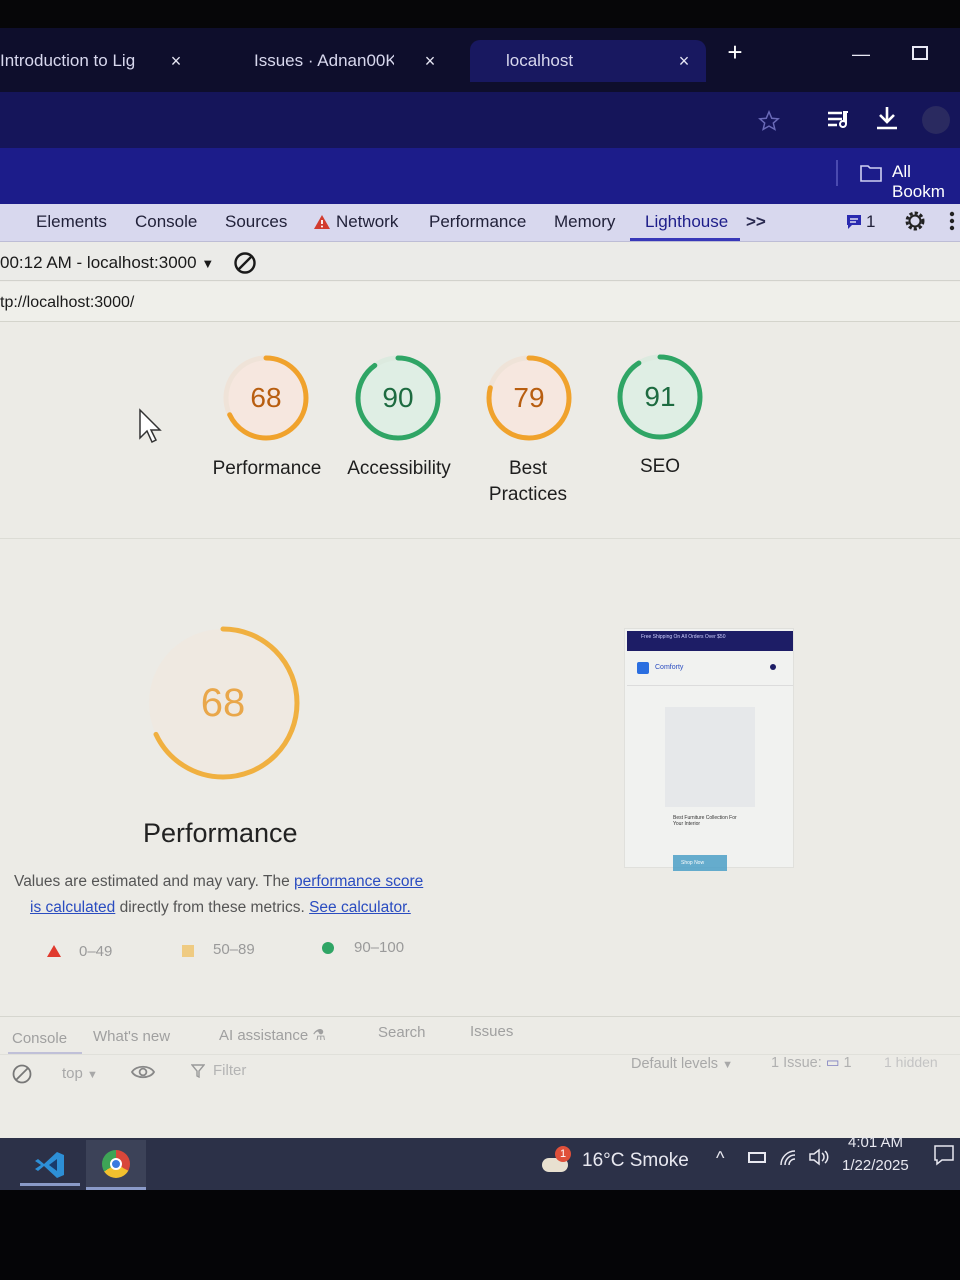 The height and width of the screenshot is (1280, 960). I want to click on tab-network: Network, so click(367, 222).